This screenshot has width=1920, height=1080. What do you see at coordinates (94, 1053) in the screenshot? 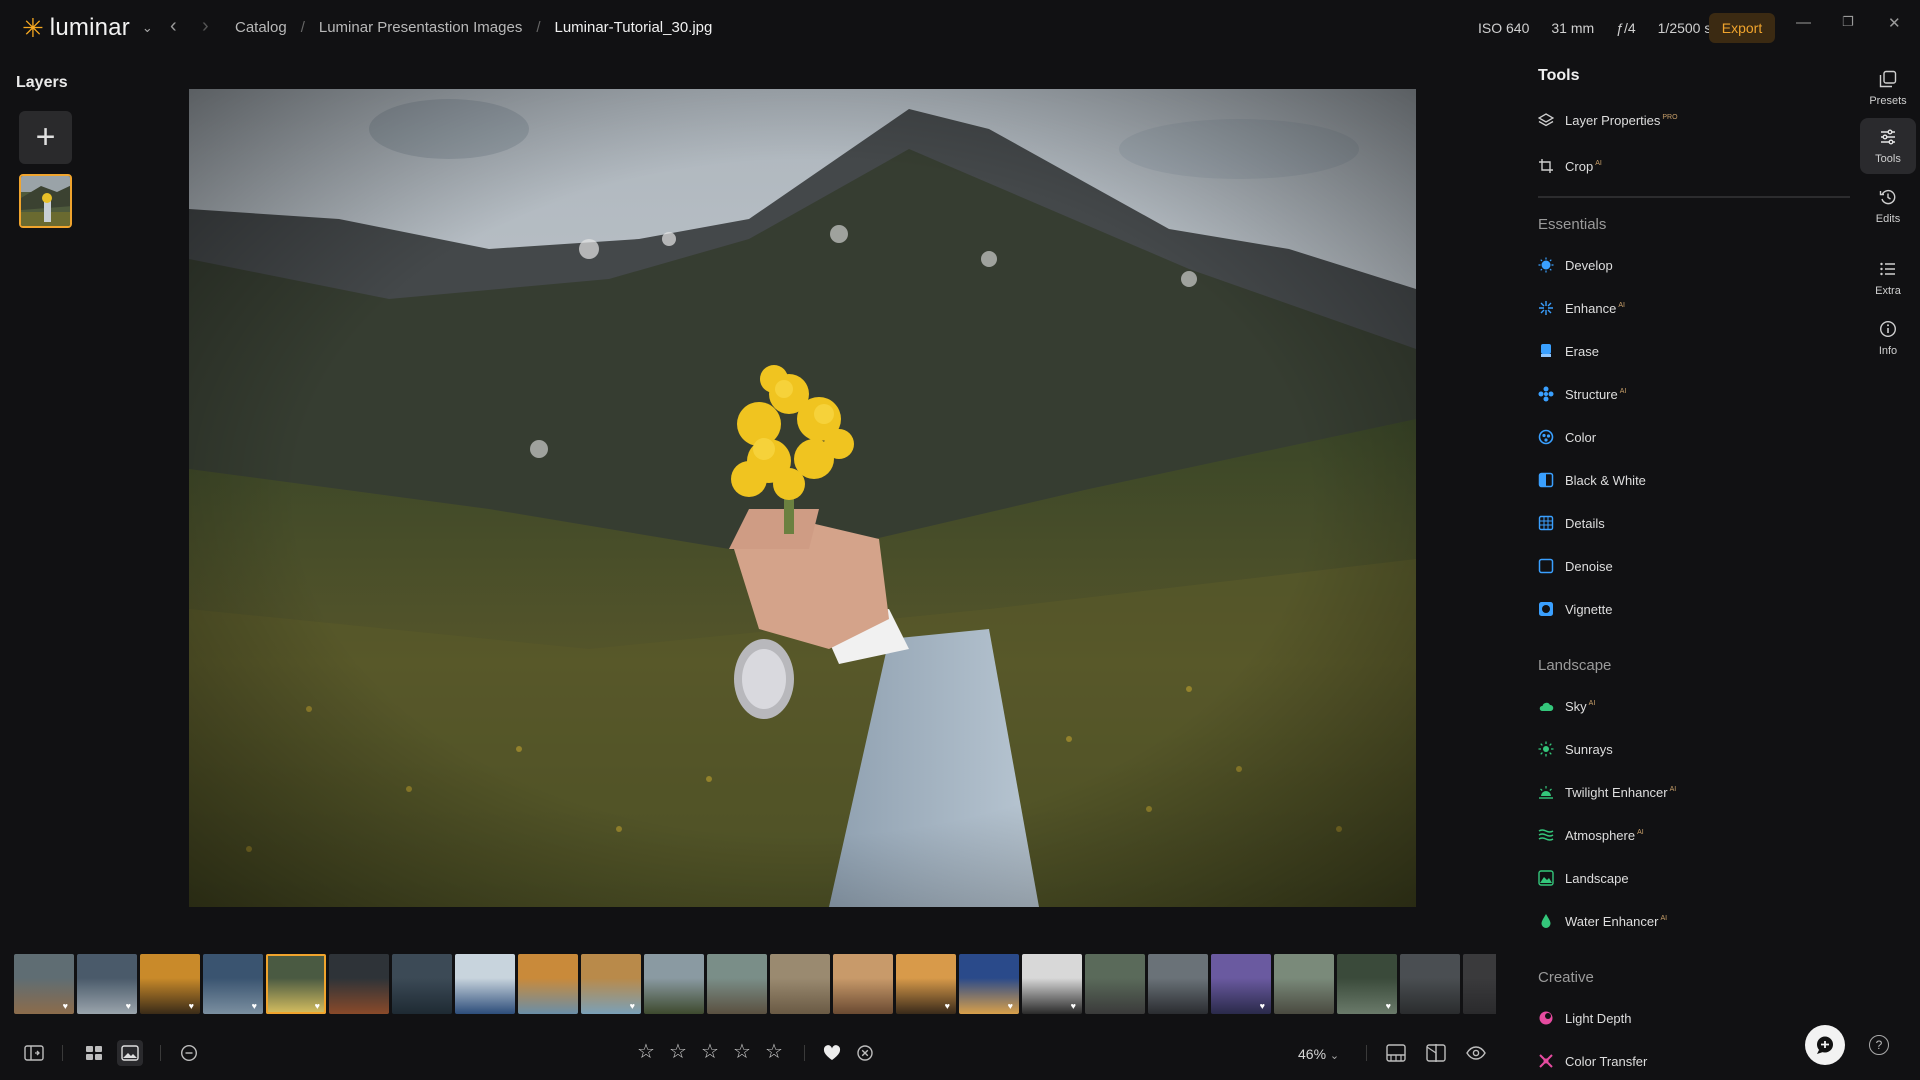
I see `grid-view-icon` at bounding box center [94, 1053].